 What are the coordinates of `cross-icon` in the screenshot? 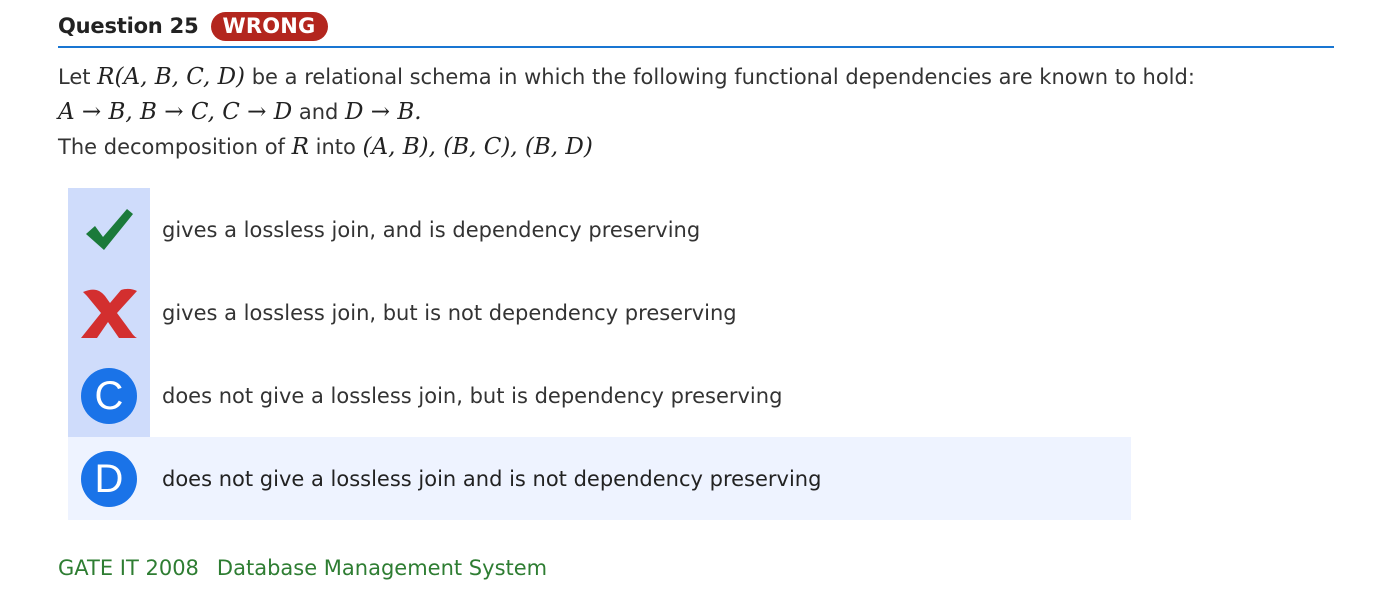 It's located at (109, 313).